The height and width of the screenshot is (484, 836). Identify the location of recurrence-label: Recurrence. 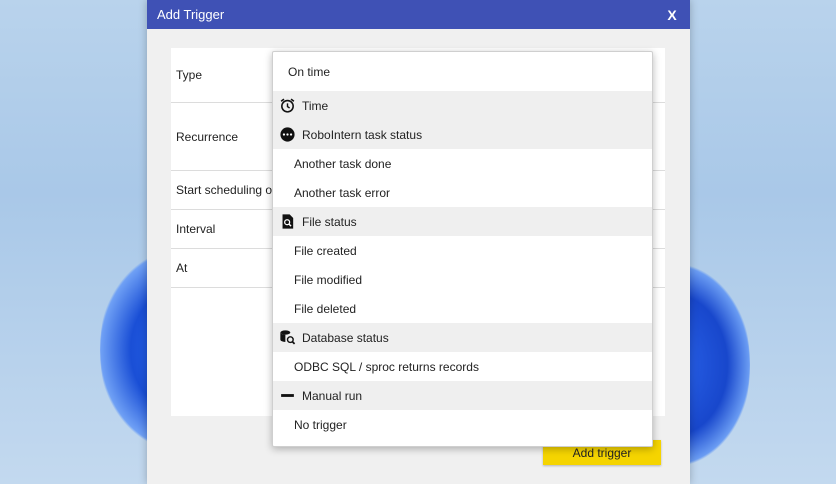
(207, 136).